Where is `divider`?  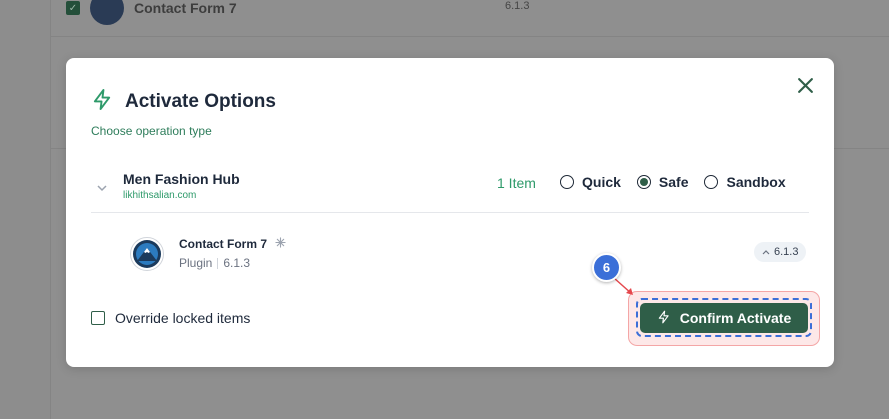 divider is located at coordinates (450, 212).